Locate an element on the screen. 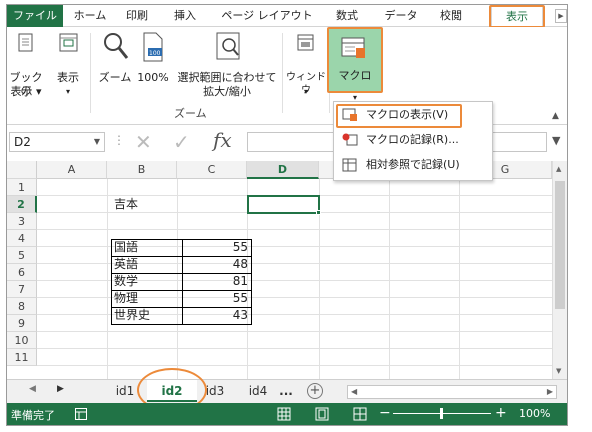 Image resolution: width=592 pixels, height=432 pixels. show-button: 表示 ▾ is located at coordinates (68, 67).